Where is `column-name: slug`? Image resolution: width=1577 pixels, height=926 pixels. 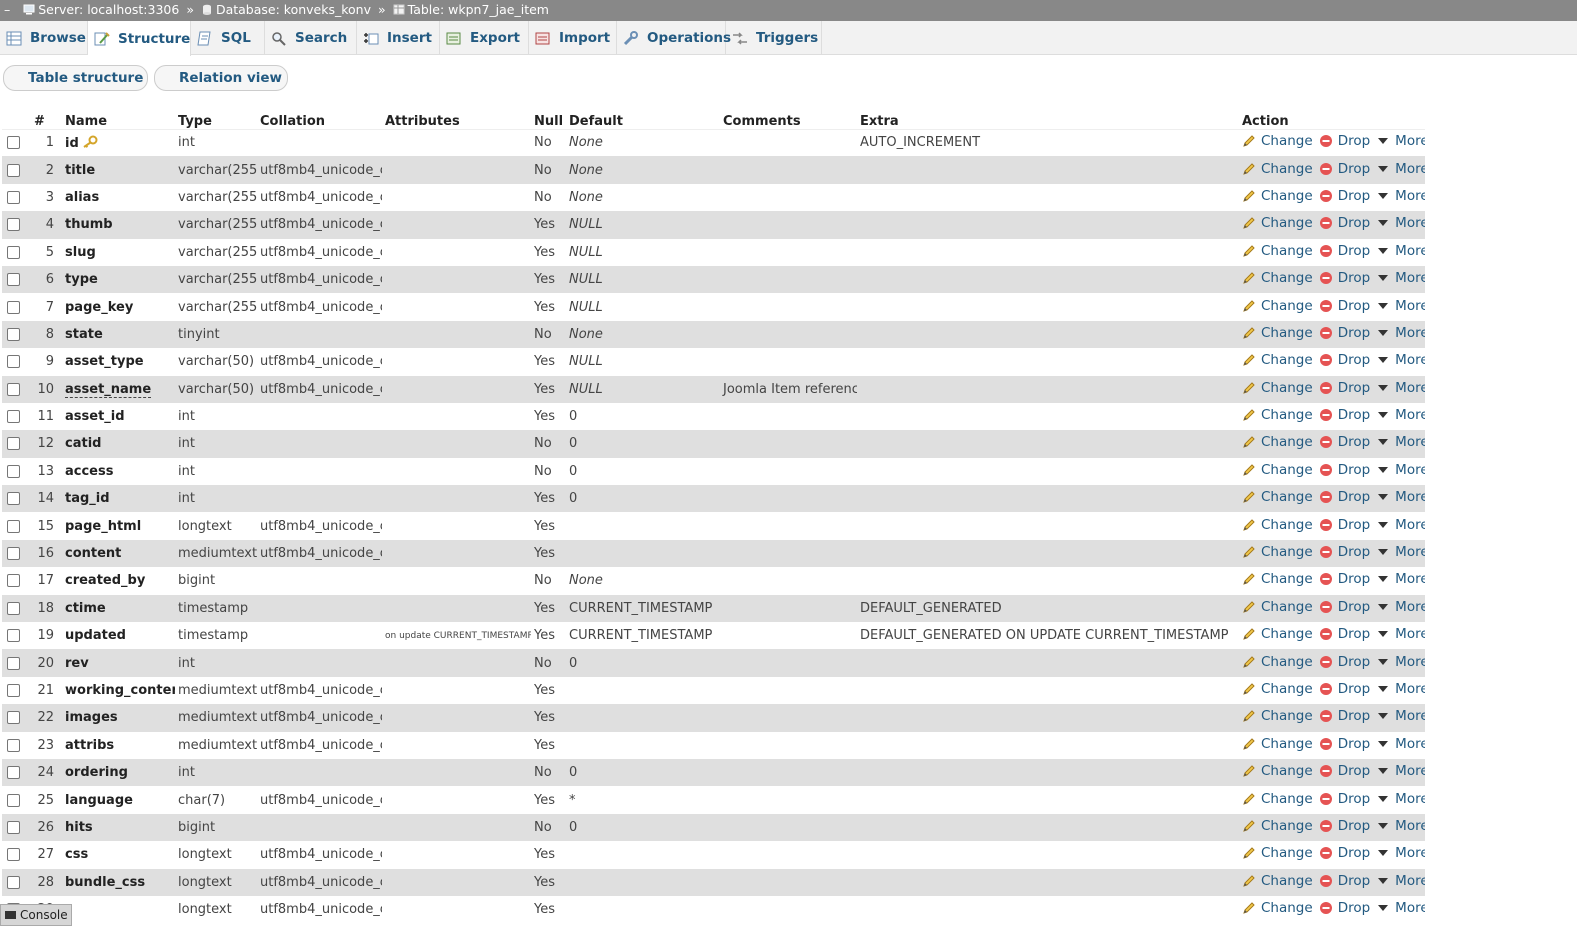
column-name: slug is located at coordinates (118, 252).